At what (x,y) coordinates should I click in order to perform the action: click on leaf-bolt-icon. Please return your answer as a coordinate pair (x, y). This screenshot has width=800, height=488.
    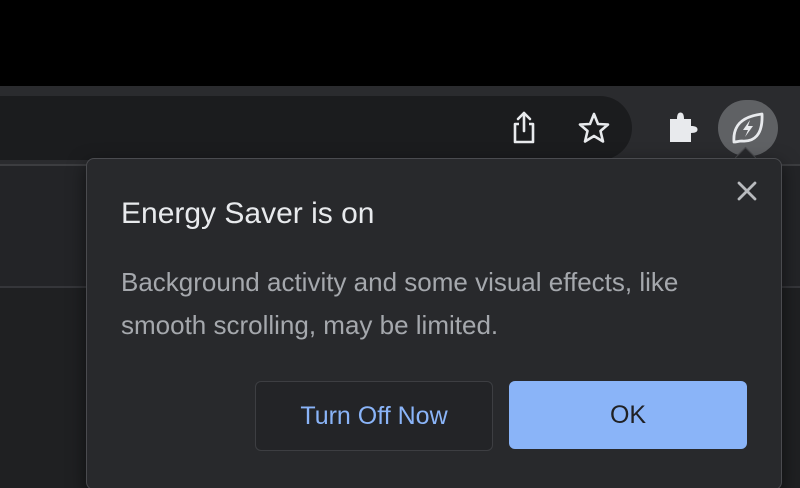
    Looking at the image, I should click on (748, 128).